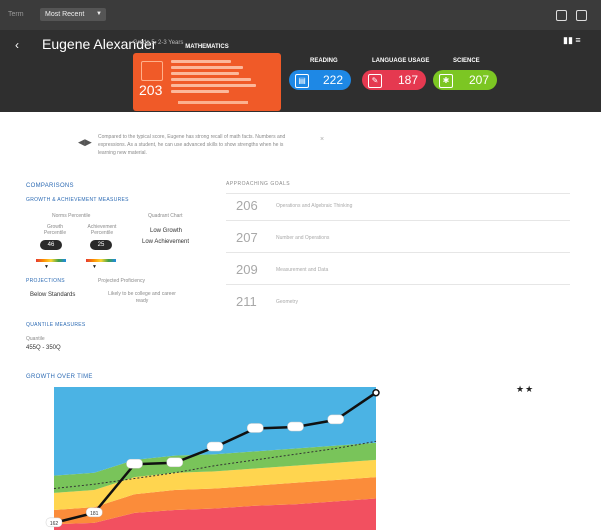 This screenshot has width=601, height=530. What do you see at coordinates (43, 348) in the screenshot?
I see `quantile-value: 455Q - 350Q` at bounding box center [43, 348].